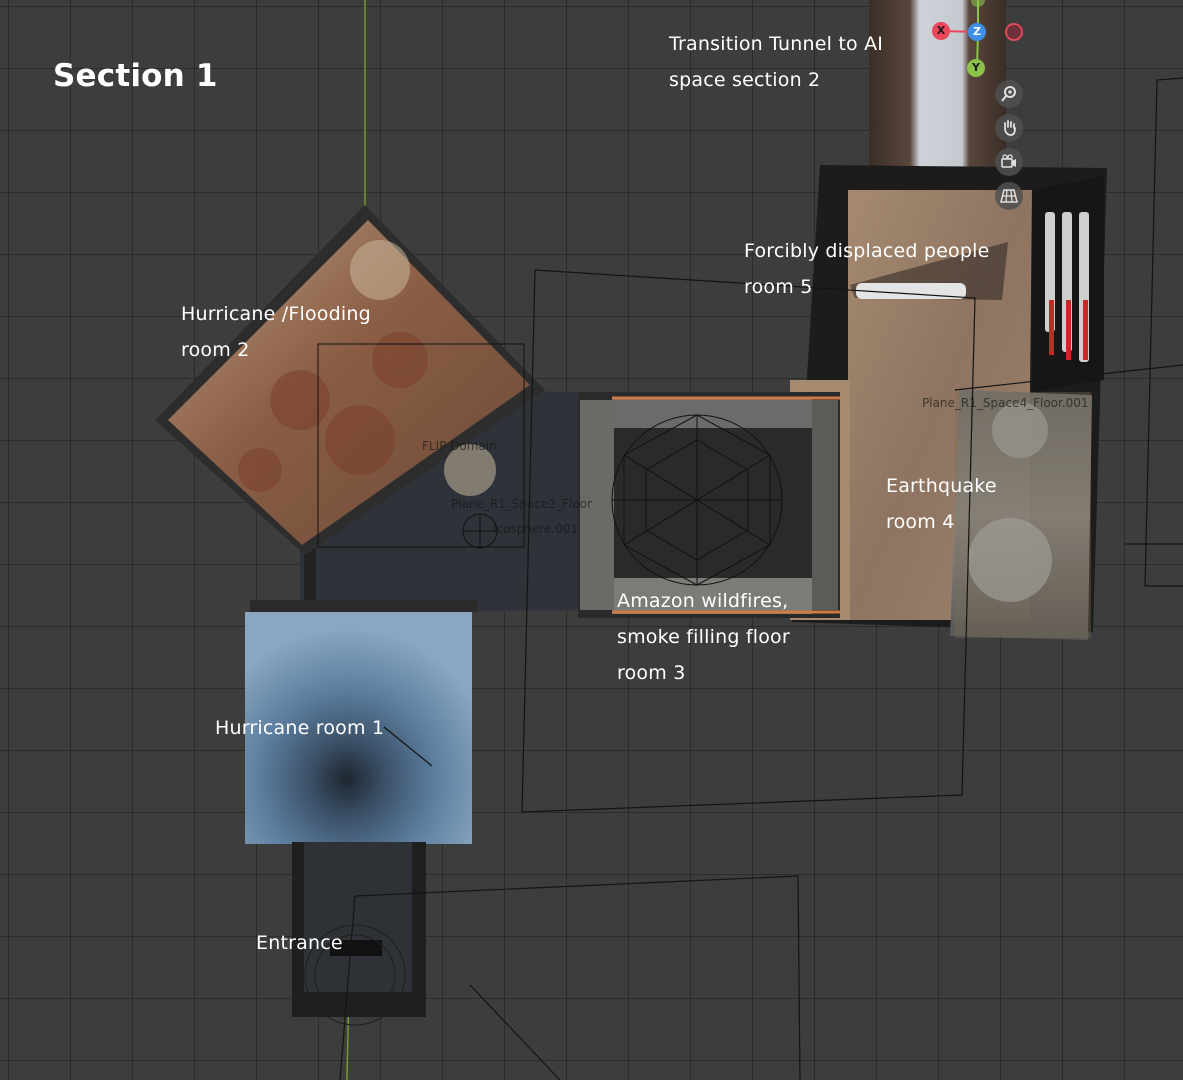 Image resolution: width=1183 pixels, height=1080 pixels. Describe the element at coordinates (300, 728) in the screenshot. I see `hurricane-room-1-label: Hurricane room 1` at that location.